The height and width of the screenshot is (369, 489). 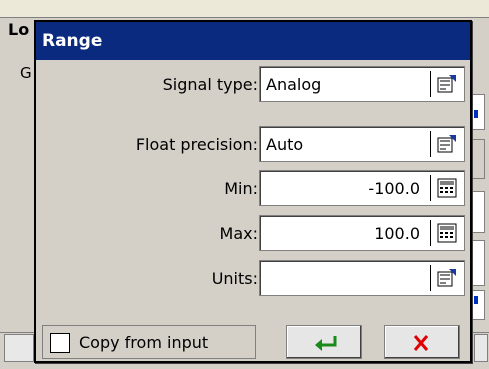 I want to click on enter-arrow-icon, so click(x=326, y=343).